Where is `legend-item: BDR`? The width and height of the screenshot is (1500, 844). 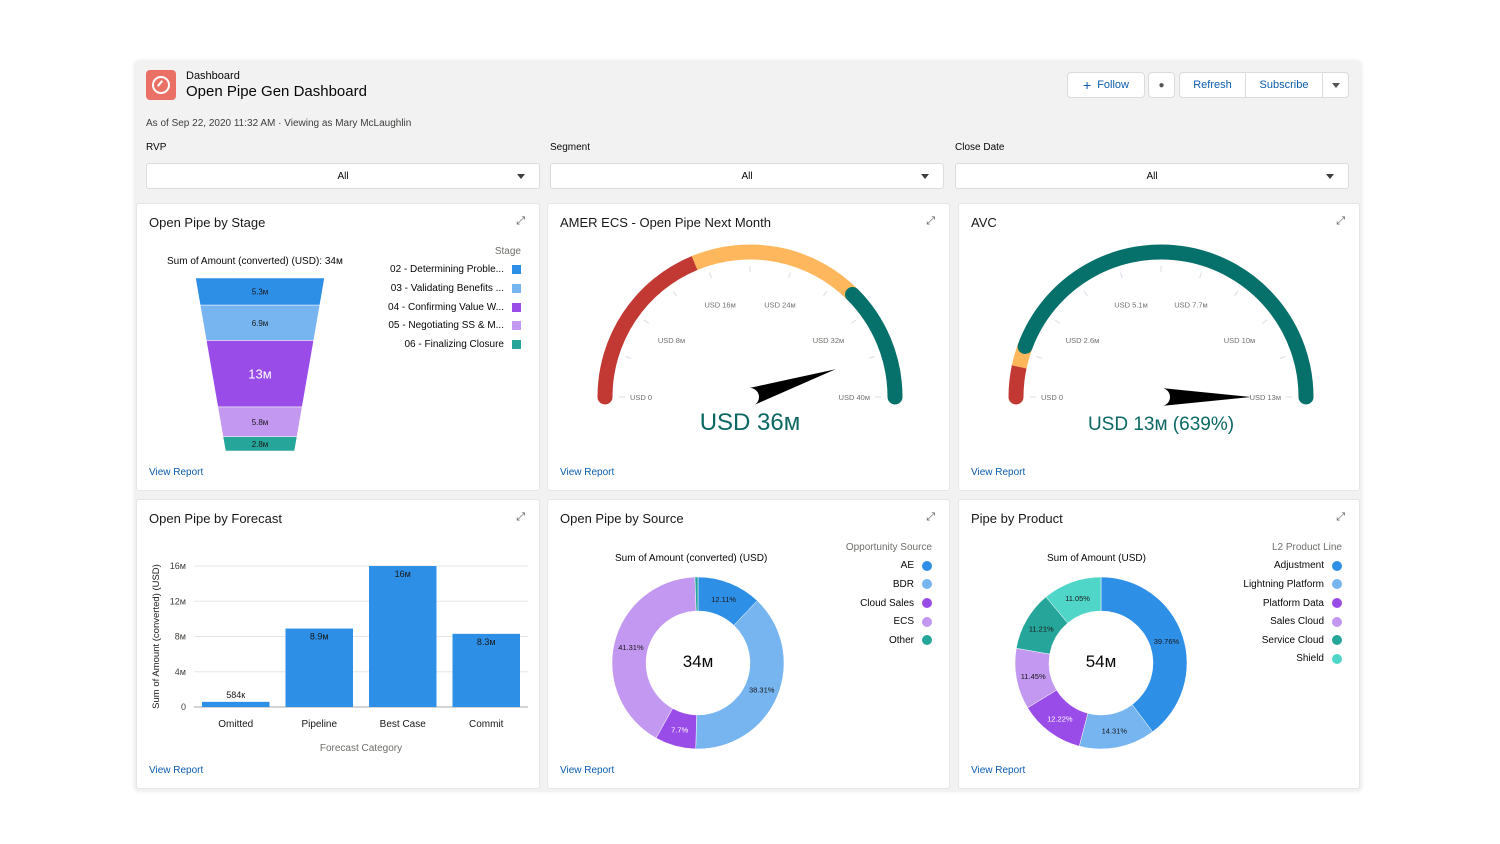 legend-item: BDR is located at coordinates (889, 584).